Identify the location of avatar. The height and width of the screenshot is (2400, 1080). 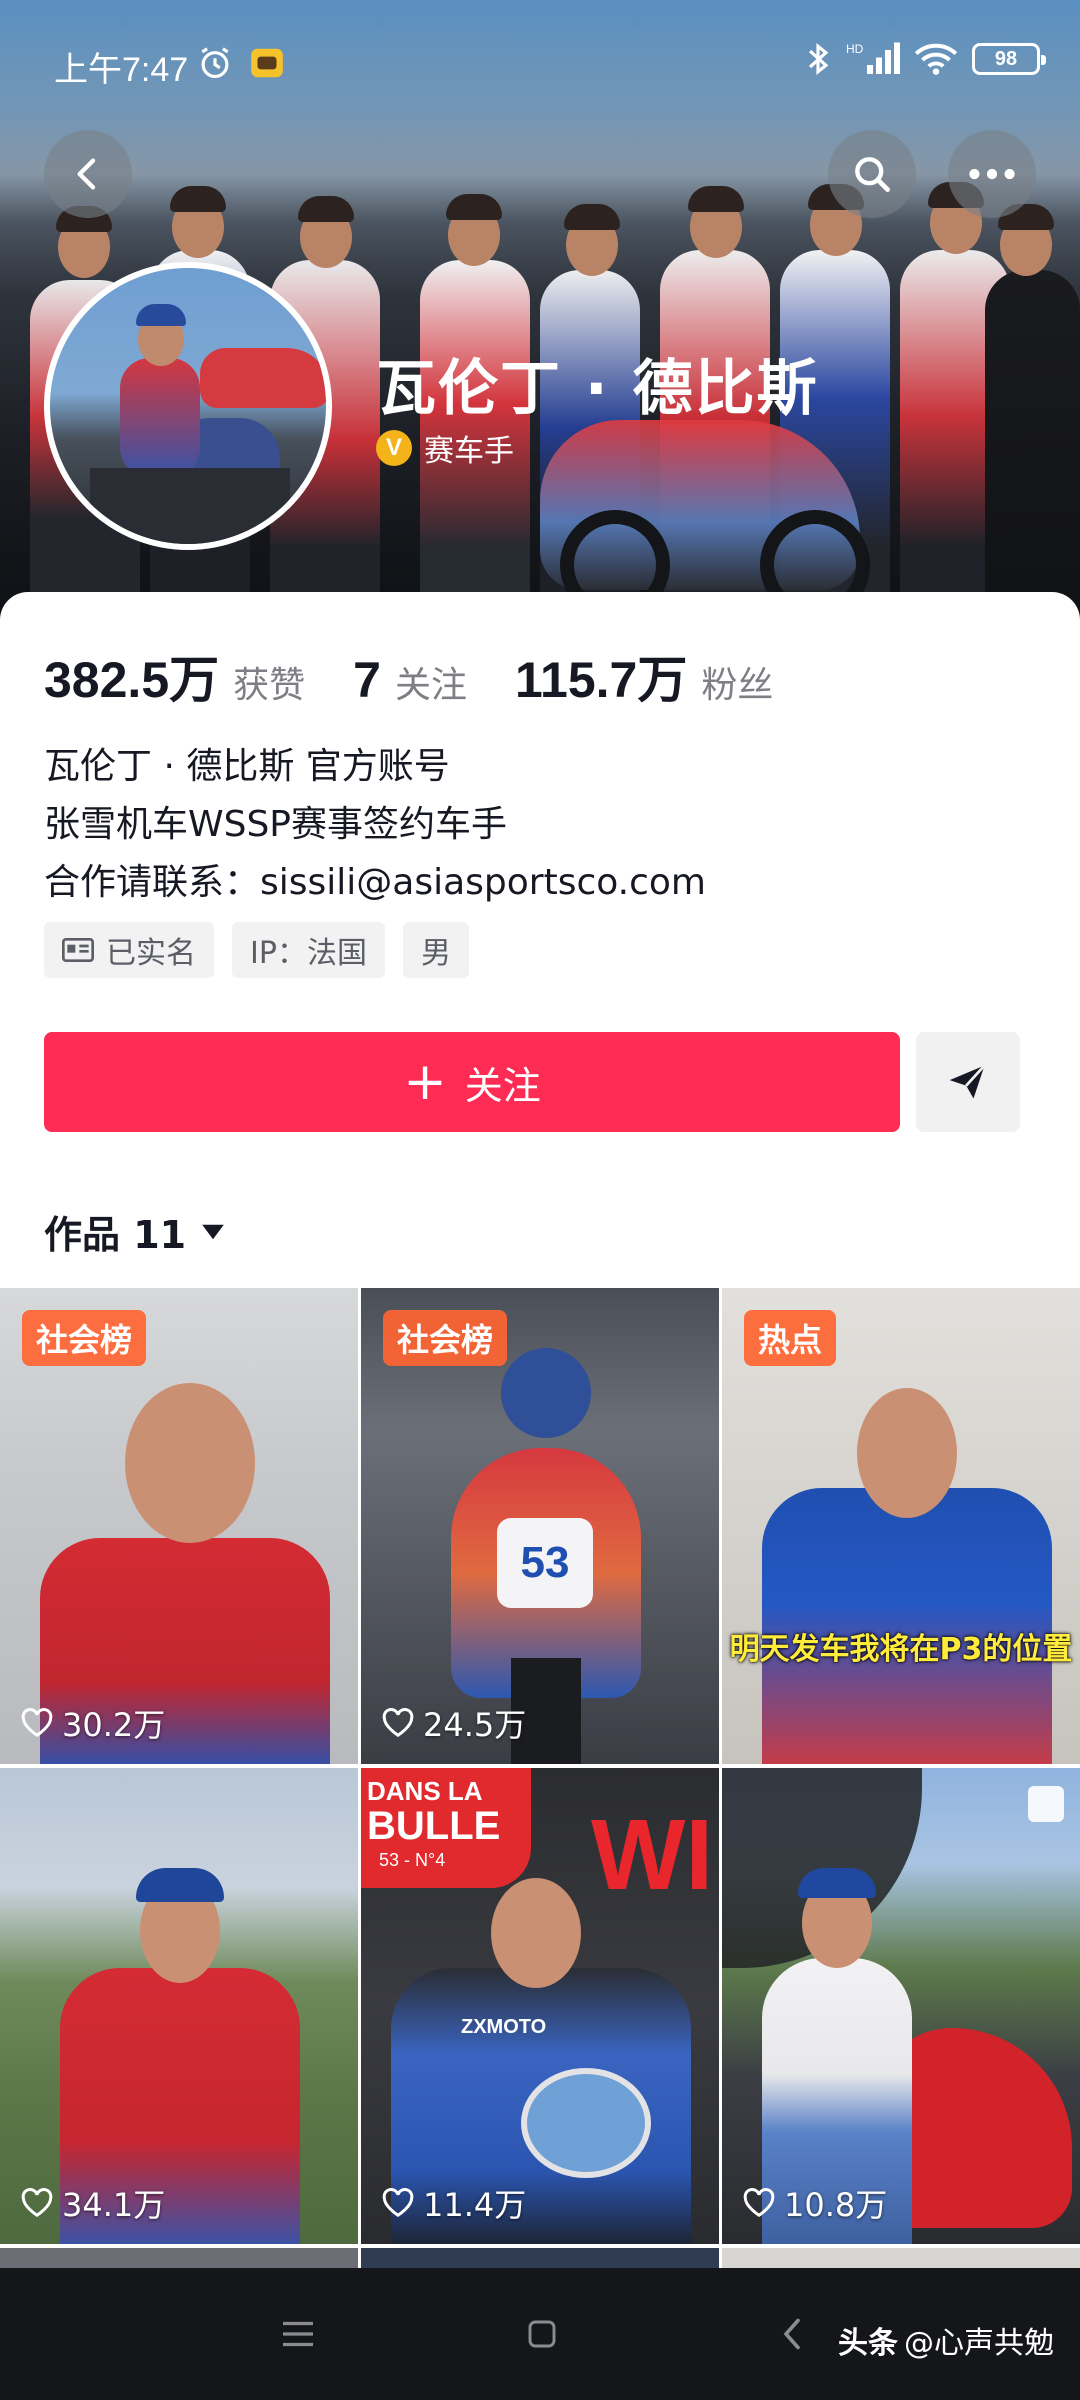
(188, 406).